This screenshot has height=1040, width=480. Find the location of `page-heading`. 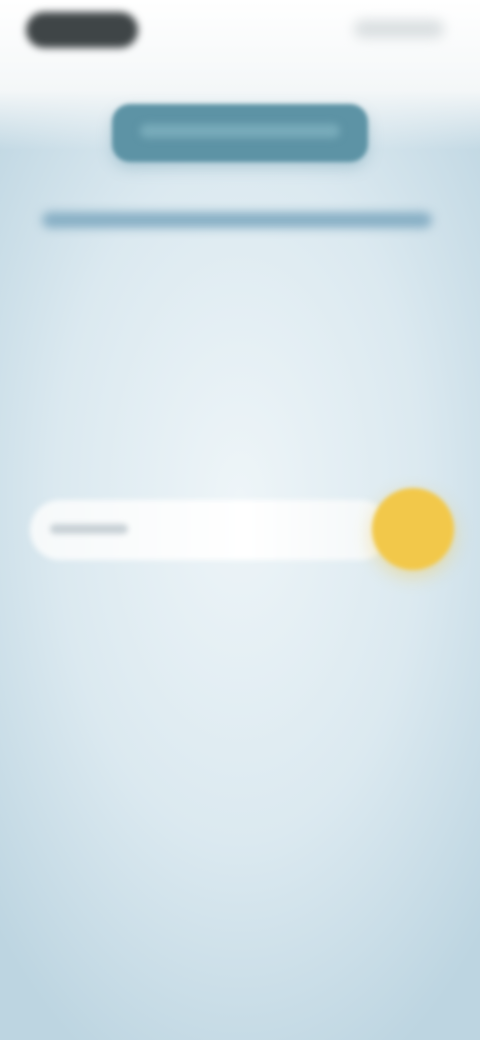

page-heading is located at coordinates (237, 220).